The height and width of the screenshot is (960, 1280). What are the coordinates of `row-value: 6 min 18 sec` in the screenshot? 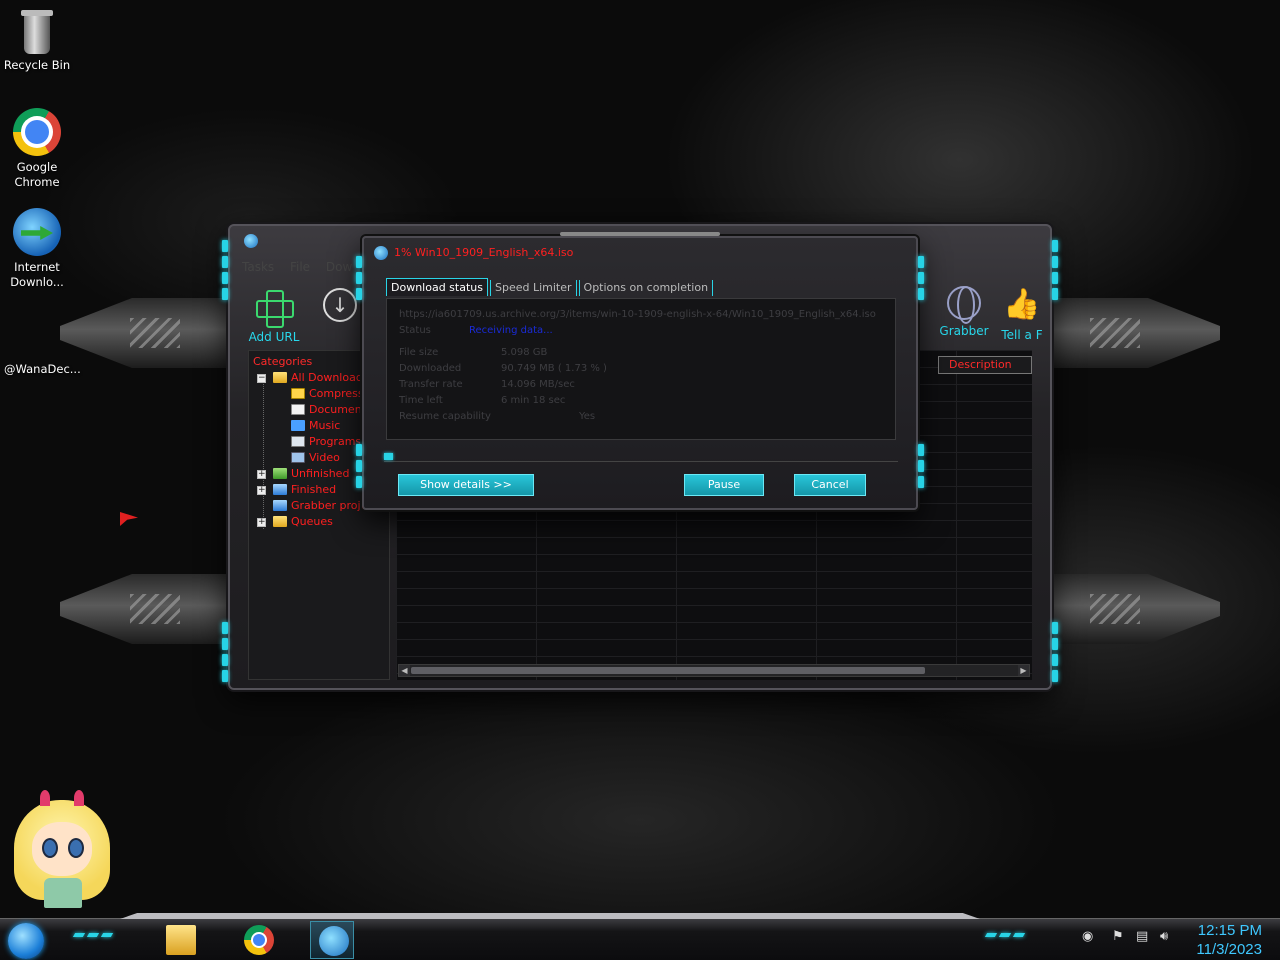 It's located at (533, 400).